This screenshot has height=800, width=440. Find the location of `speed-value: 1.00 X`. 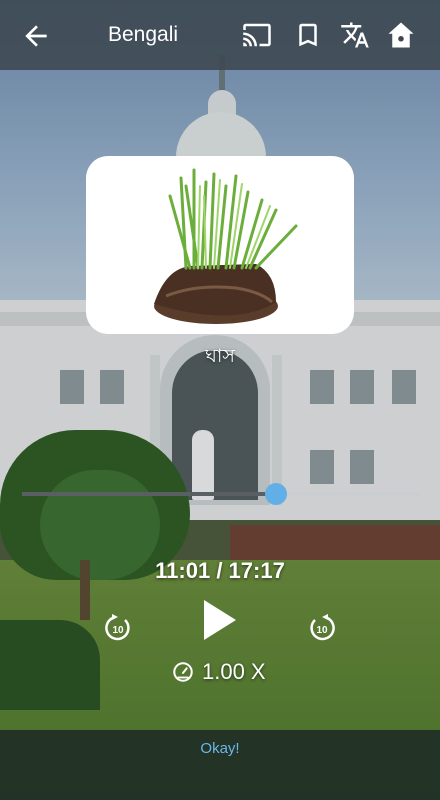

speed-value: 1.00 X is located at coordinates (234, 671).